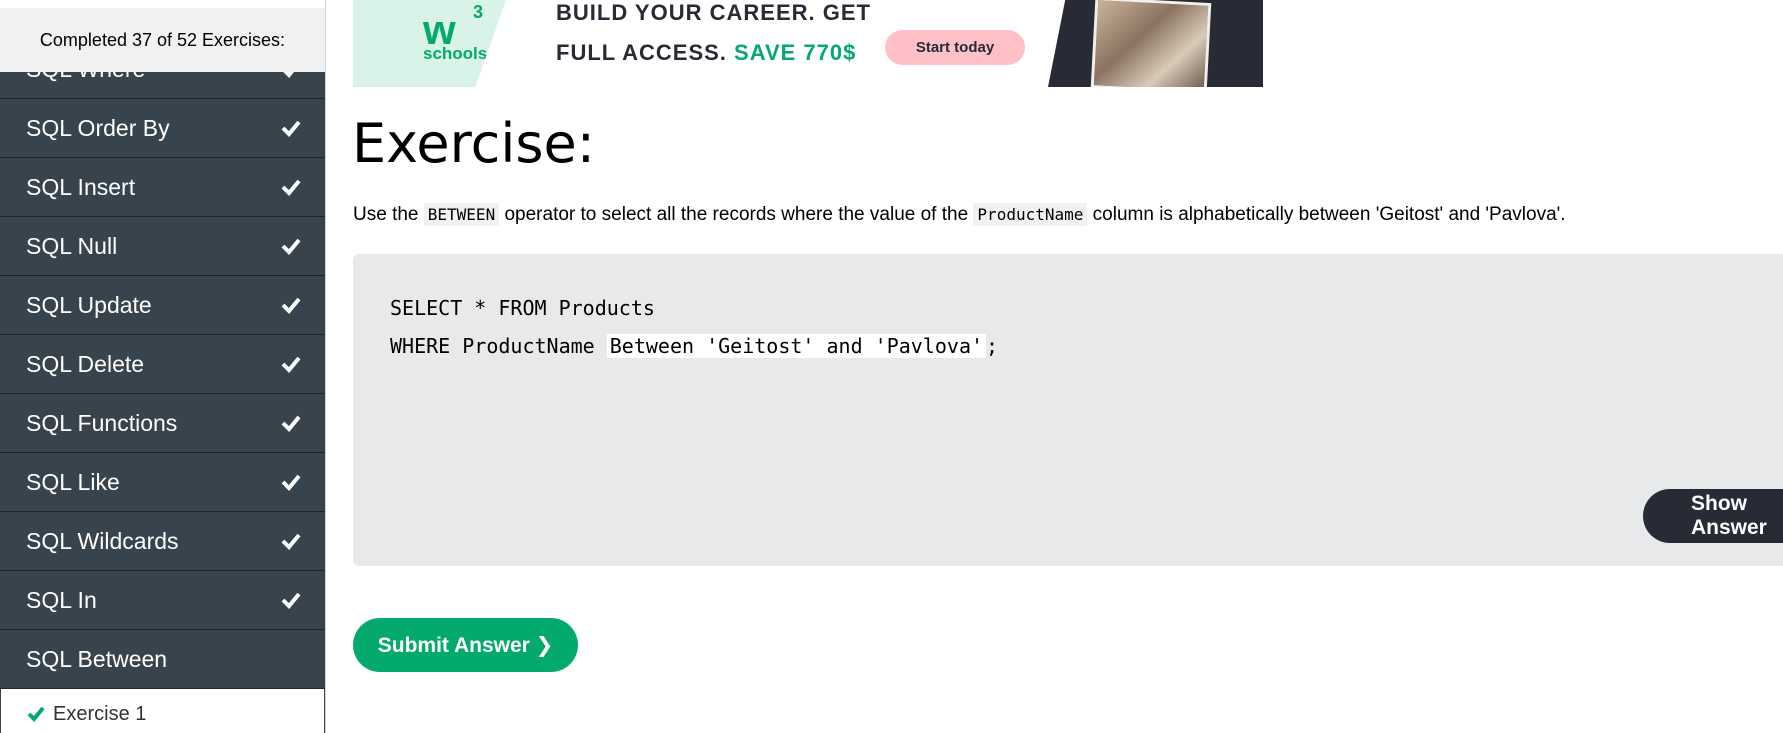  I want to click on show-answer-button: Show Answer, so click(1713, 516).